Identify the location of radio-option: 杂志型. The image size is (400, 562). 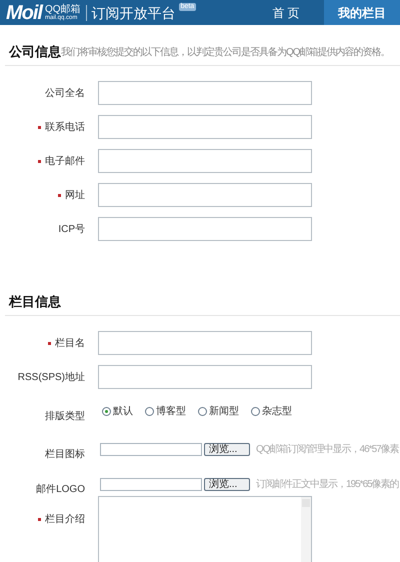
(271, 411).